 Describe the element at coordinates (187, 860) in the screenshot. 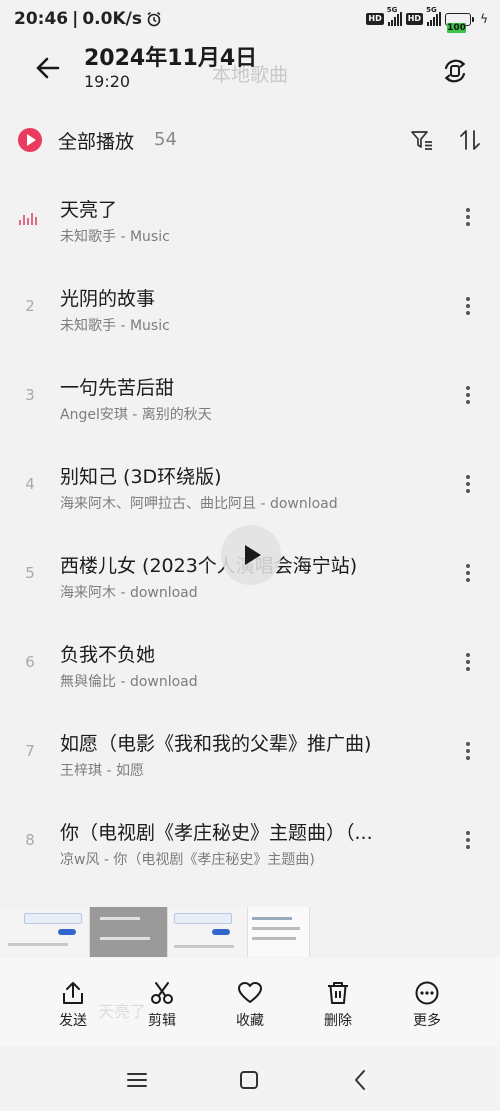

I see `song-subtitle: 凉w风 - 你（电视剧《孝庄秘史》主题曲)` at that location.